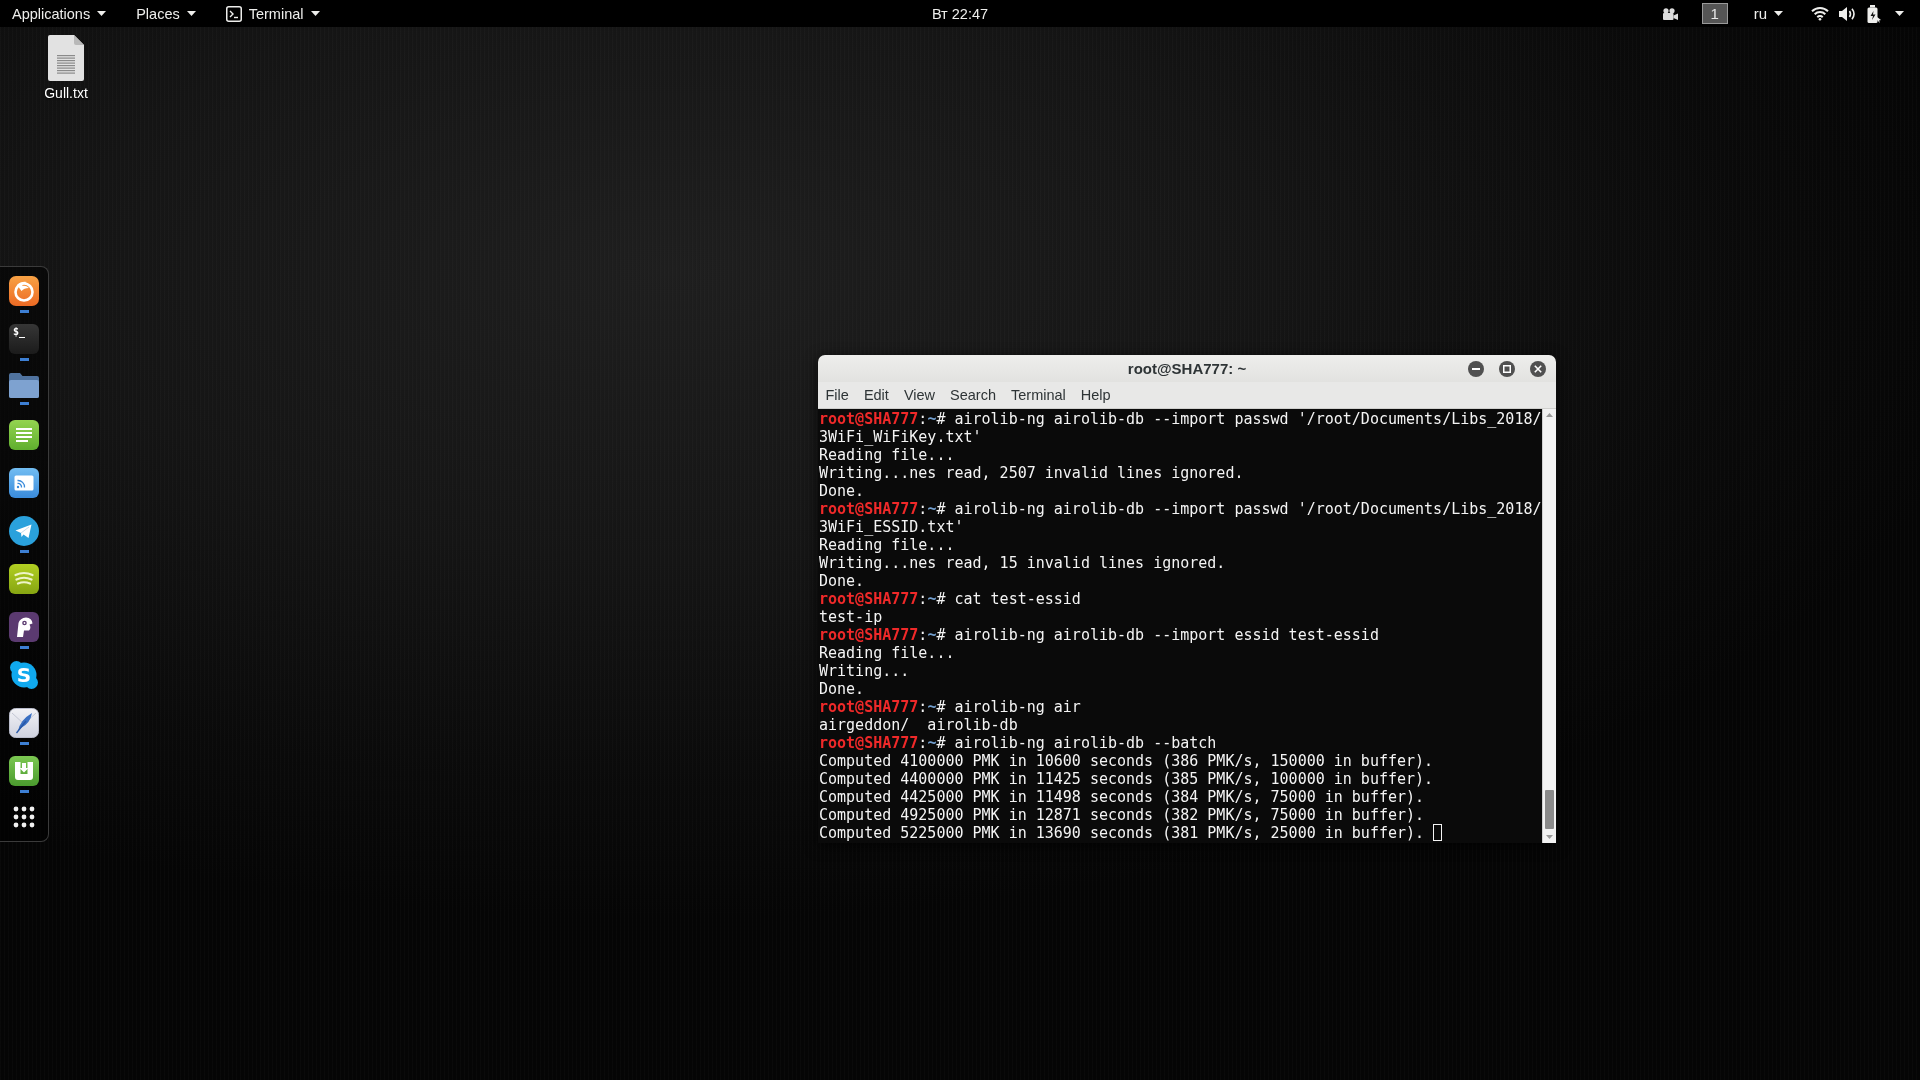 The width and height of the screenshot is (1920, 1080). What do you see at coordinates (24, 723) in the screenshot?
I see `feather-icon` at bounding box center [24, 723].